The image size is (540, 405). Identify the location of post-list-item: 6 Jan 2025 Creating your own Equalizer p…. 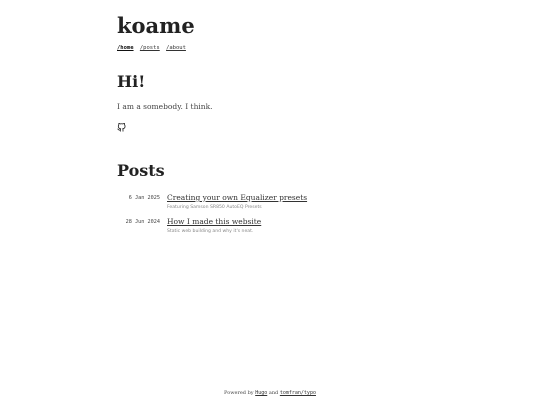
(277, 202).